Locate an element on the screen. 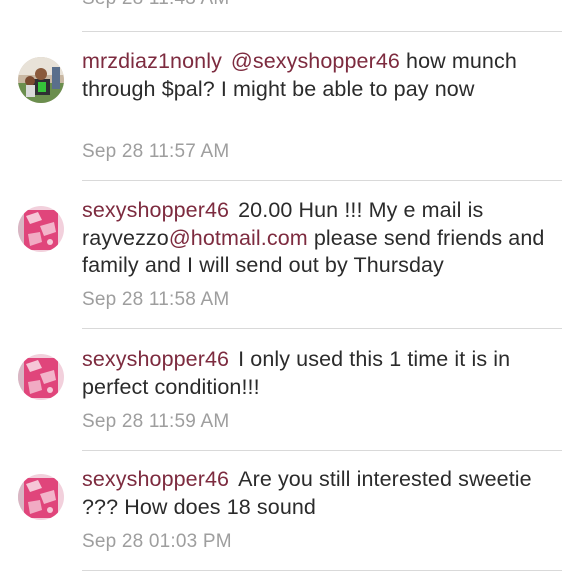 This screenshot has width=580, height=580. email-link: @hotmail.com is located at coordinates (238, 238).